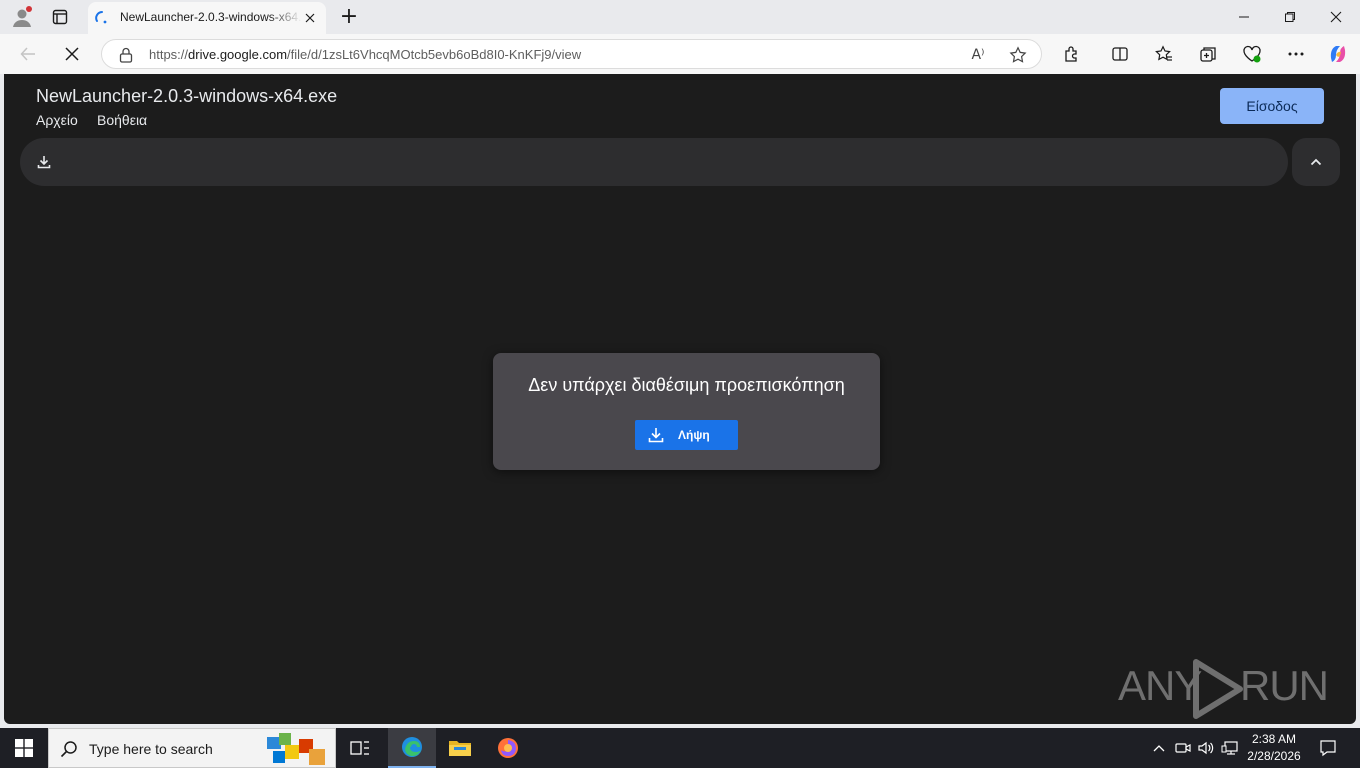  I want to click on loading-spinner-icon, so click(102, 18).